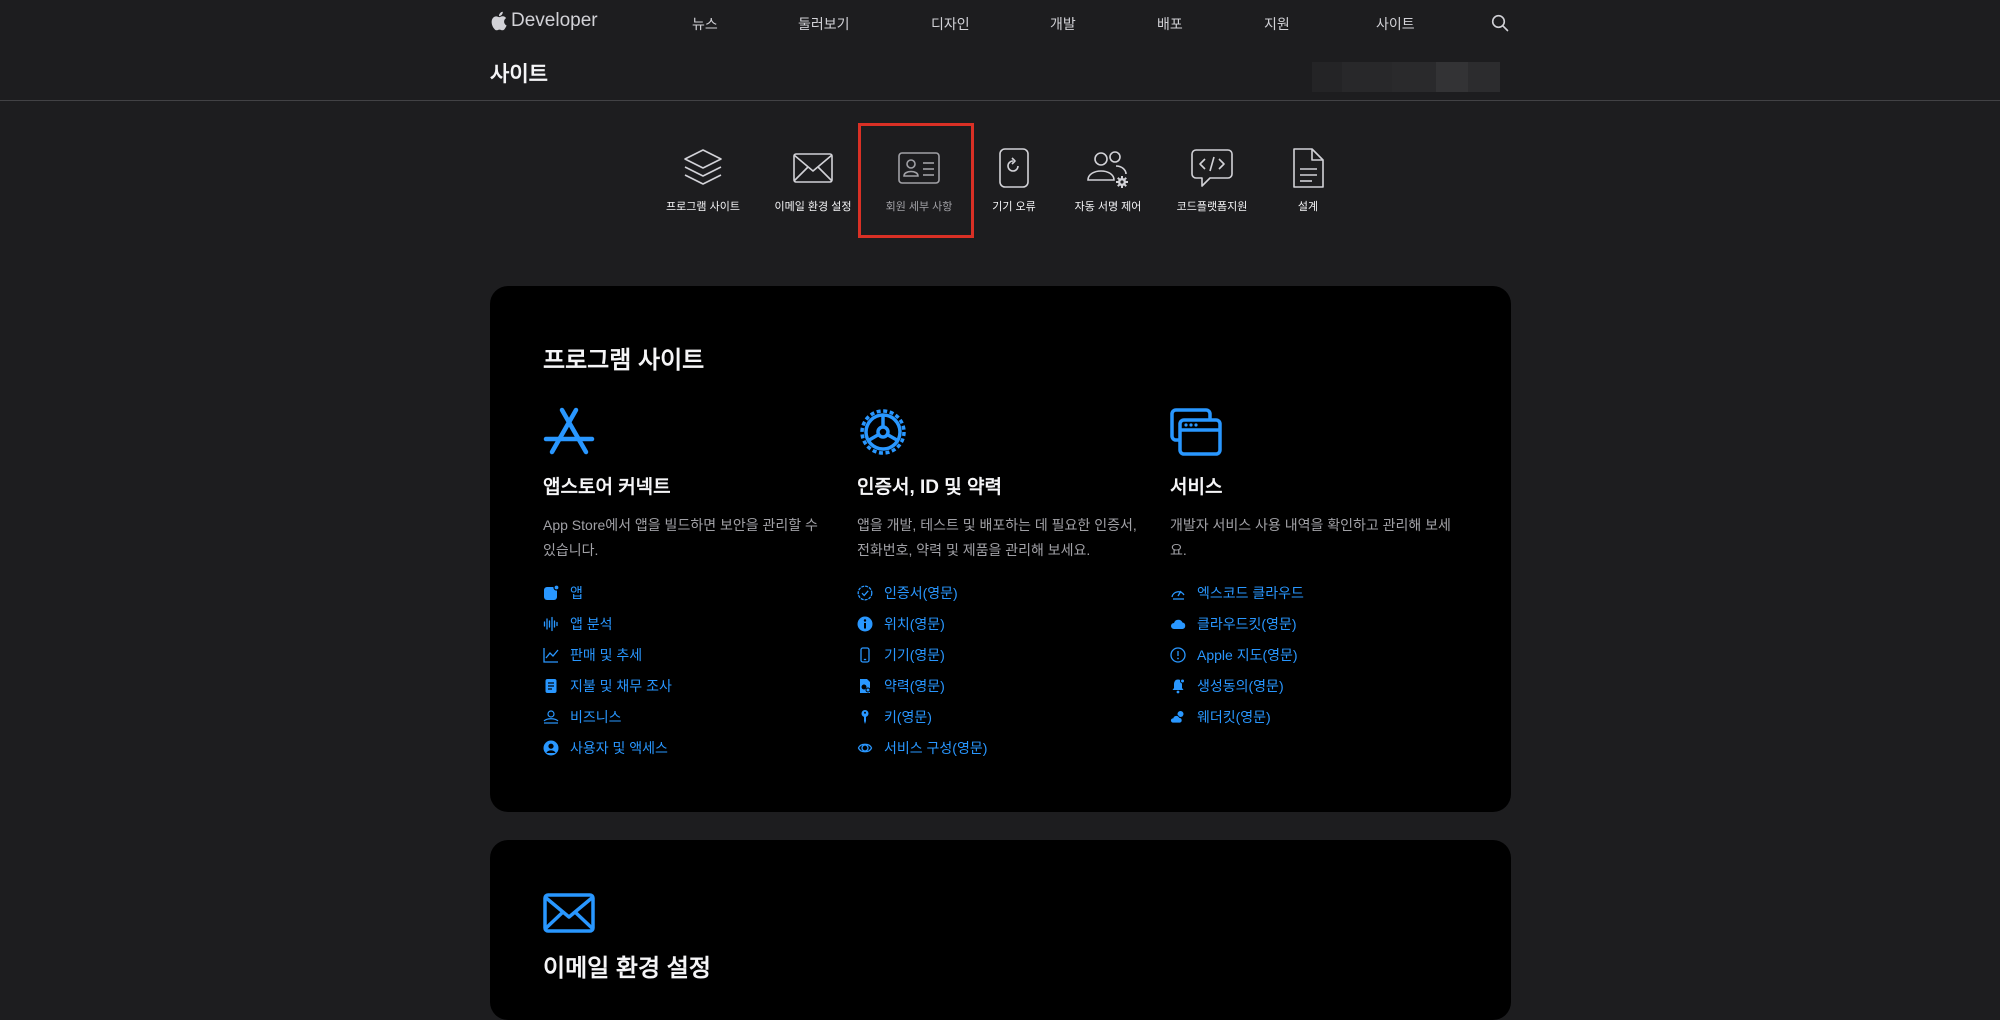  Describe the element at coordinates (688, 685) in the screenshot. I see `link-payments: 지불 및 채무 조사` at that location.